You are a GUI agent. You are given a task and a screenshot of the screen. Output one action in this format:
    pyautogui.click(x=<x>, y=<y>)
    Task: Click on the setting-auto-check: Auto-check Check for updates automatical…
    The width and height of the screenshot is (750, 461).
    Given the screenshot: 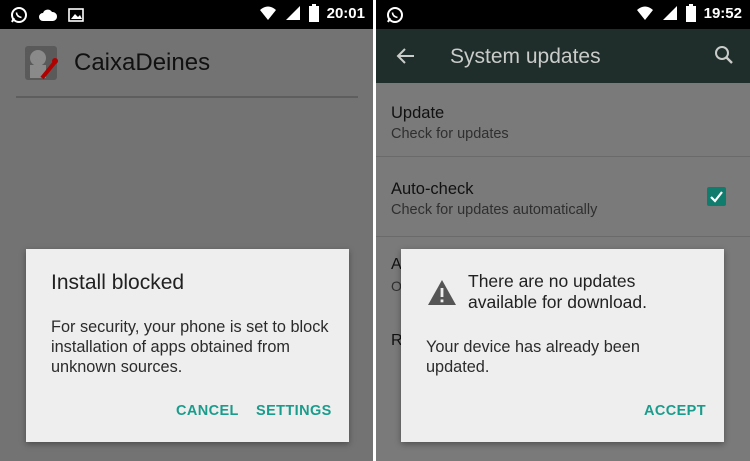 What is the action you would take?
    pyautogui.click(x=494, y=199)
    